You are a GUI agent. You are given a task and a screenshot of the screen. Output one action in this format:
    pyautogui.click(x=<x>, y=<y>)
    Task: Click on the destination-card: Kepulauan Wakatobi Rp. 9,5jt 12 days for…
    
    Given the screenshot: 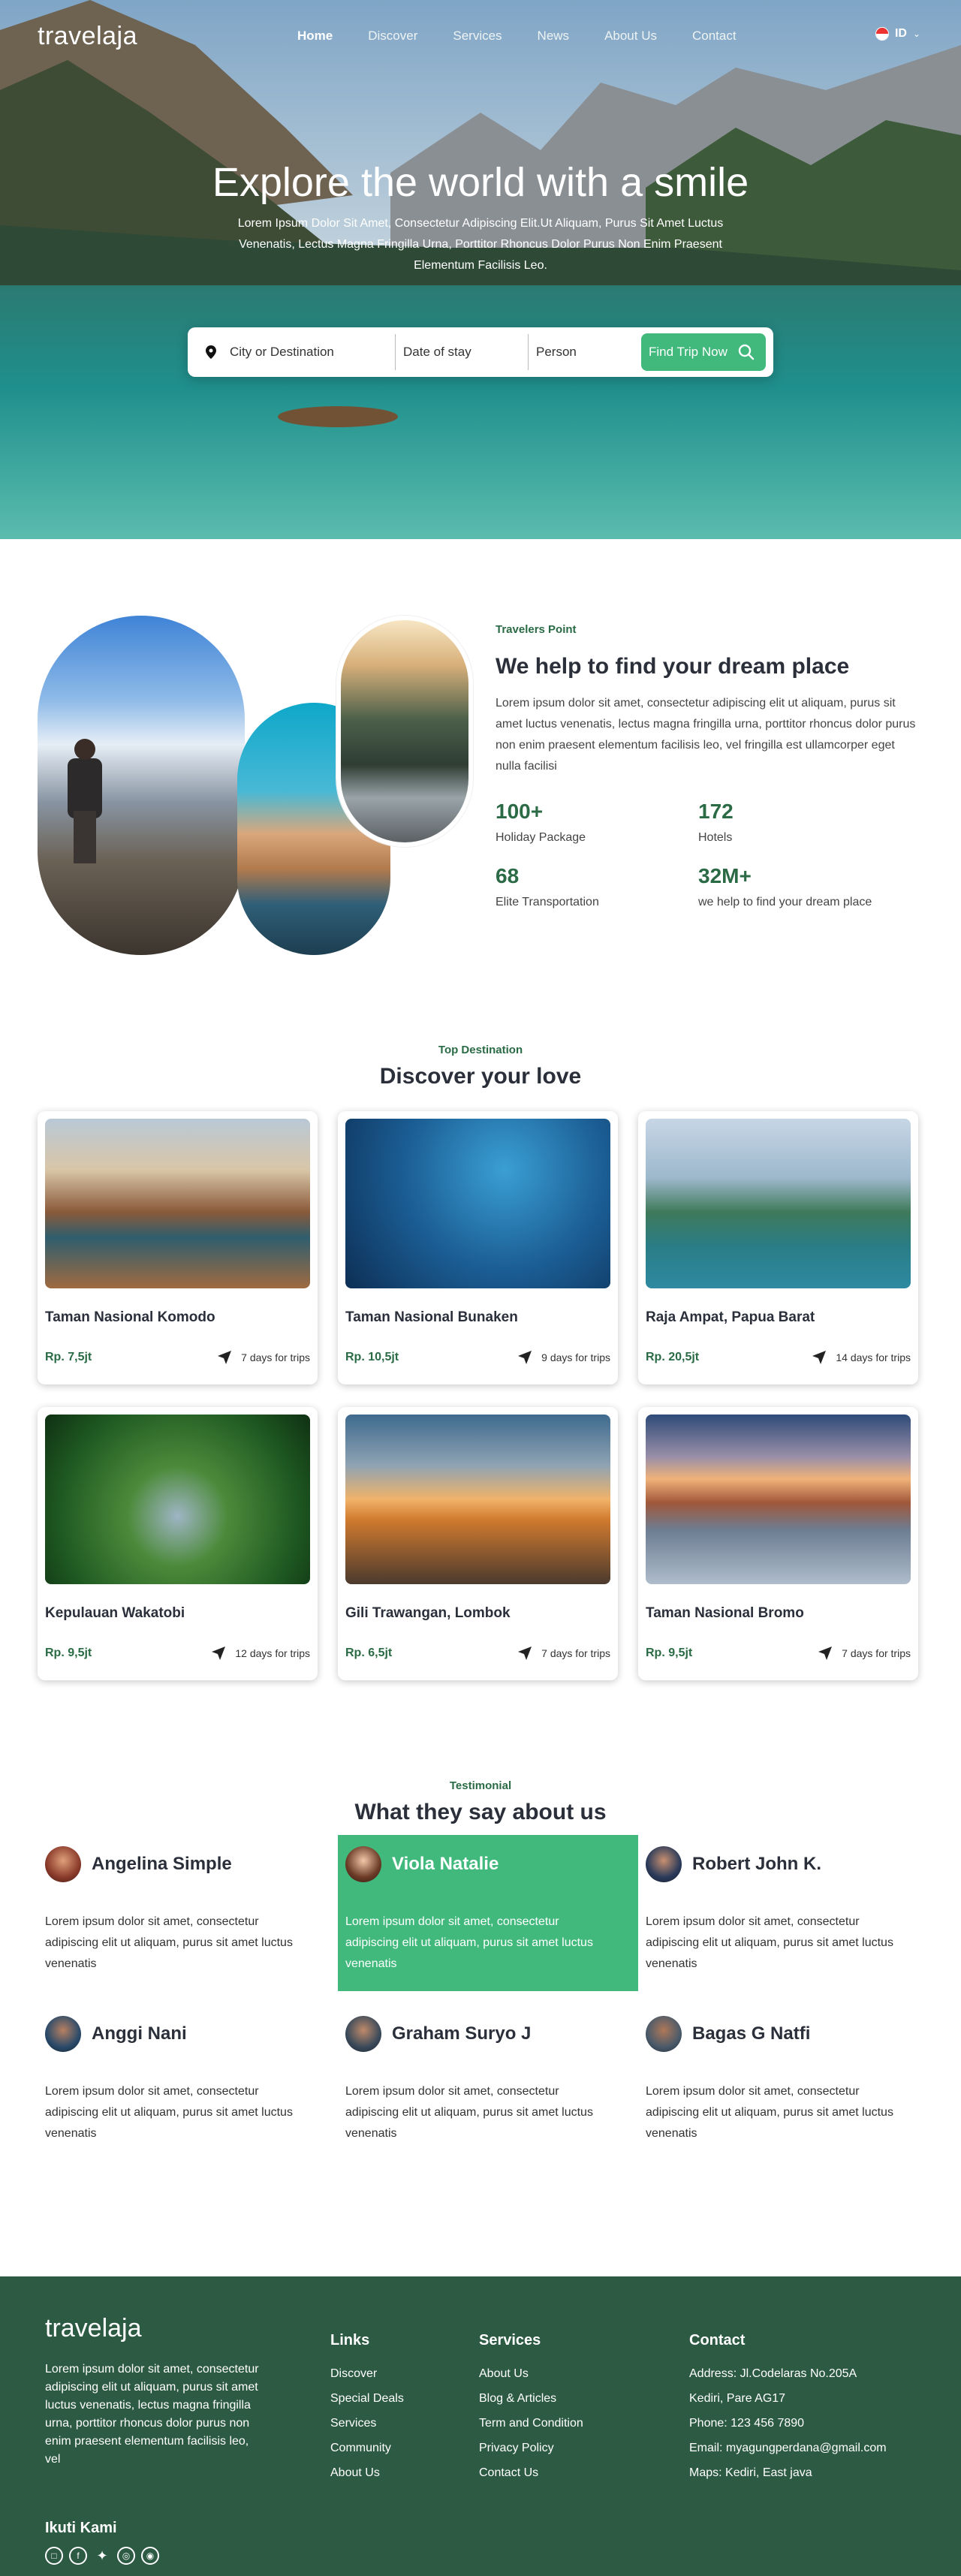 What is the action you would take?
    pyautogui.click(x=178, y=1543)
    